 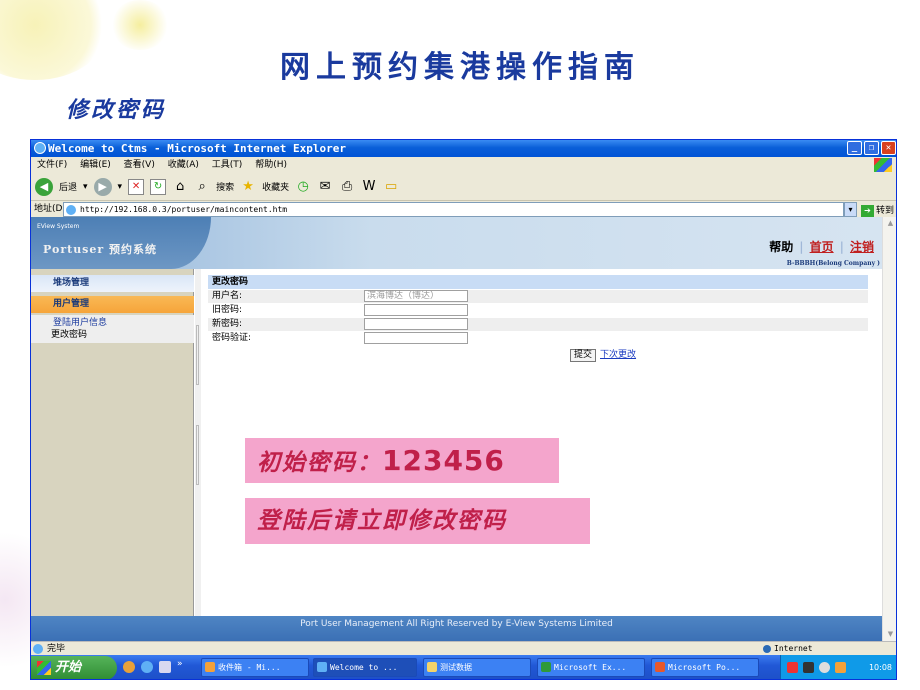 I want to click on nav-subitems: 登陆用户信息 更改密码, so click(x=112, y=329).